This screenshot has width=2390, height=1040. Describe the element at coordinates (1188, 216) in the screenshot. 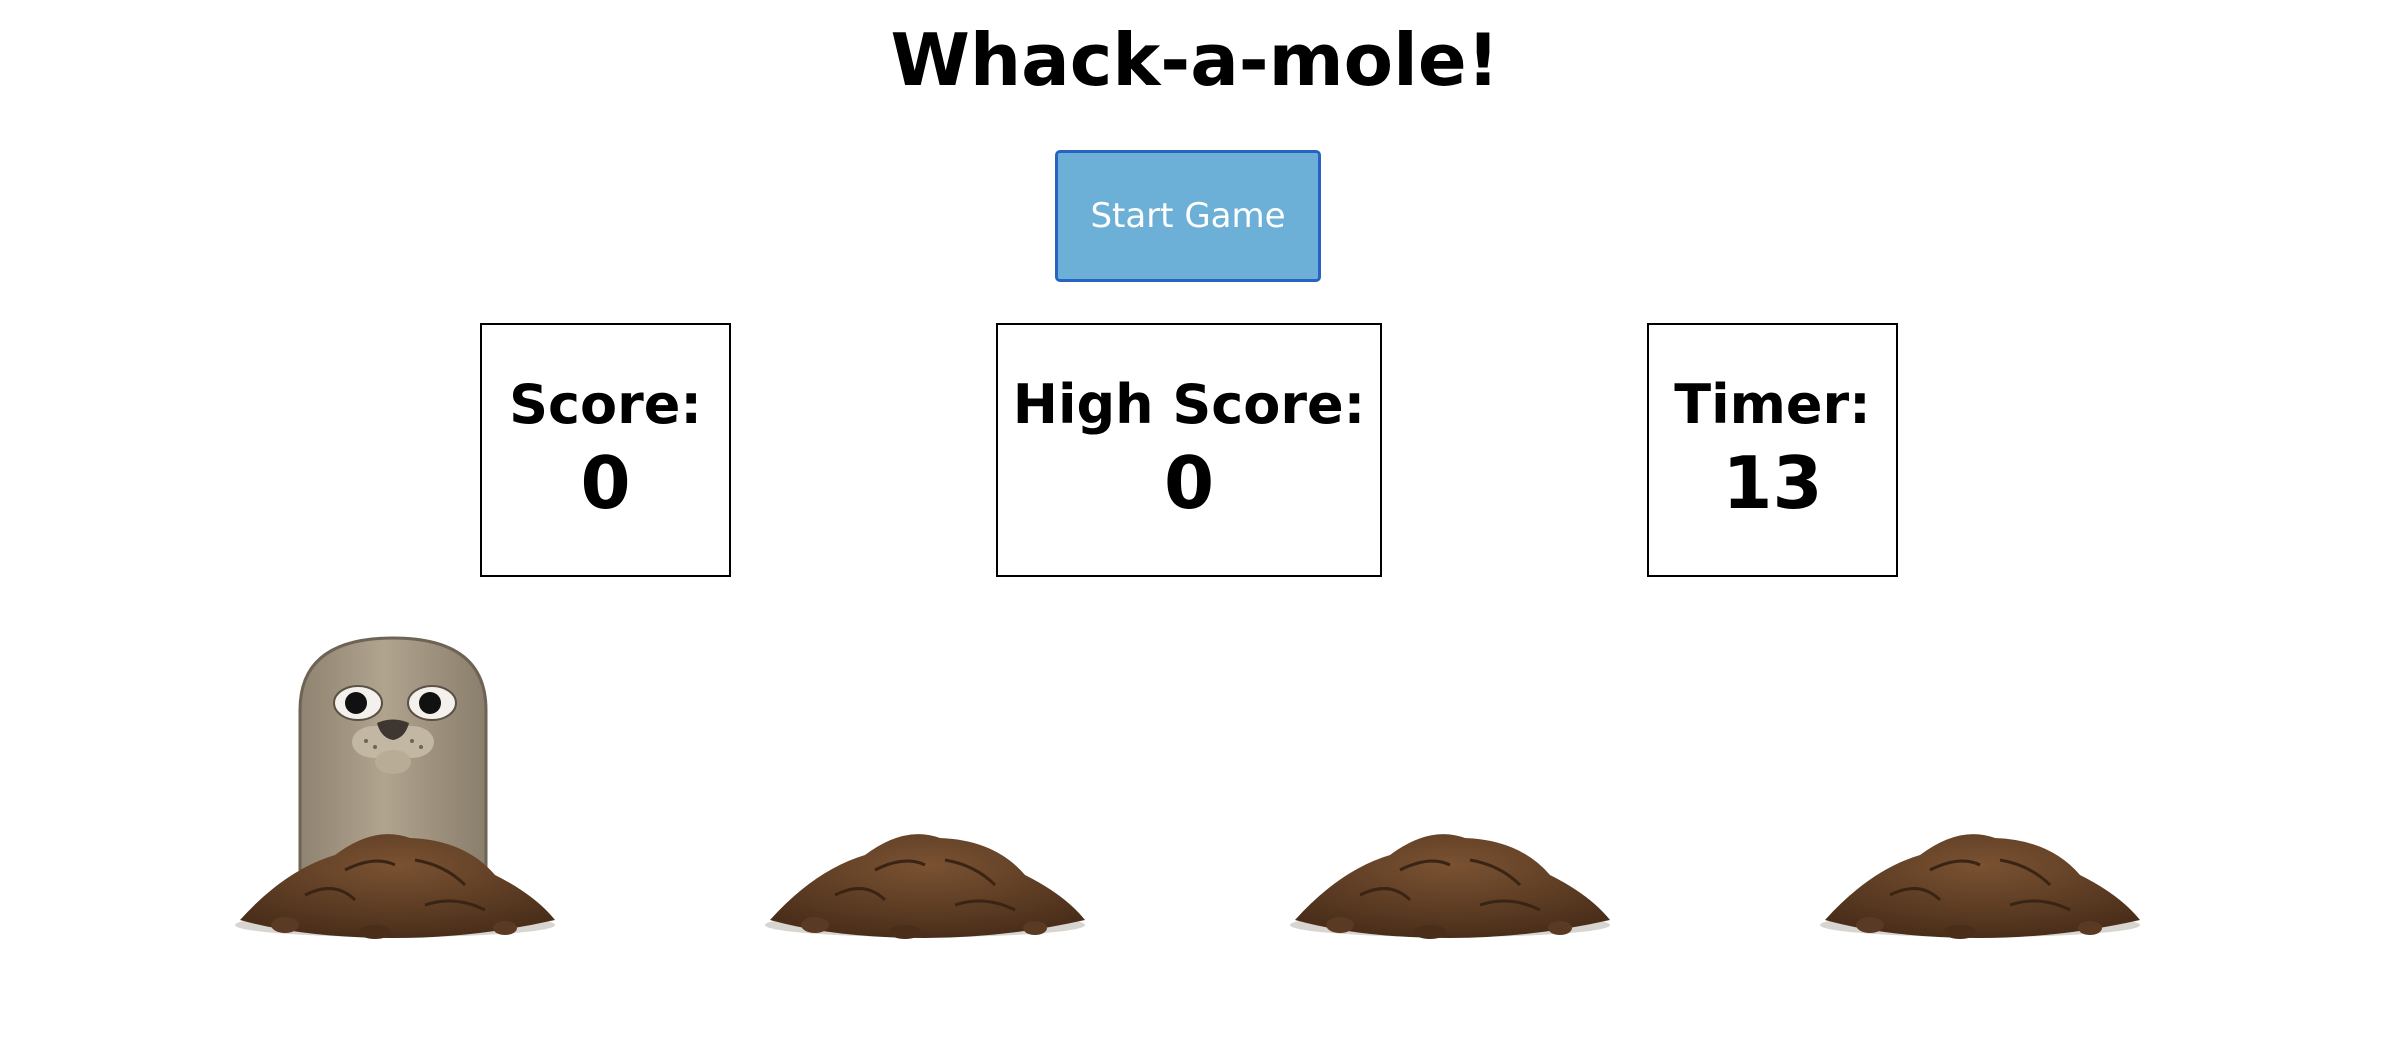

I see `start-game-button: Start Game` at that location.